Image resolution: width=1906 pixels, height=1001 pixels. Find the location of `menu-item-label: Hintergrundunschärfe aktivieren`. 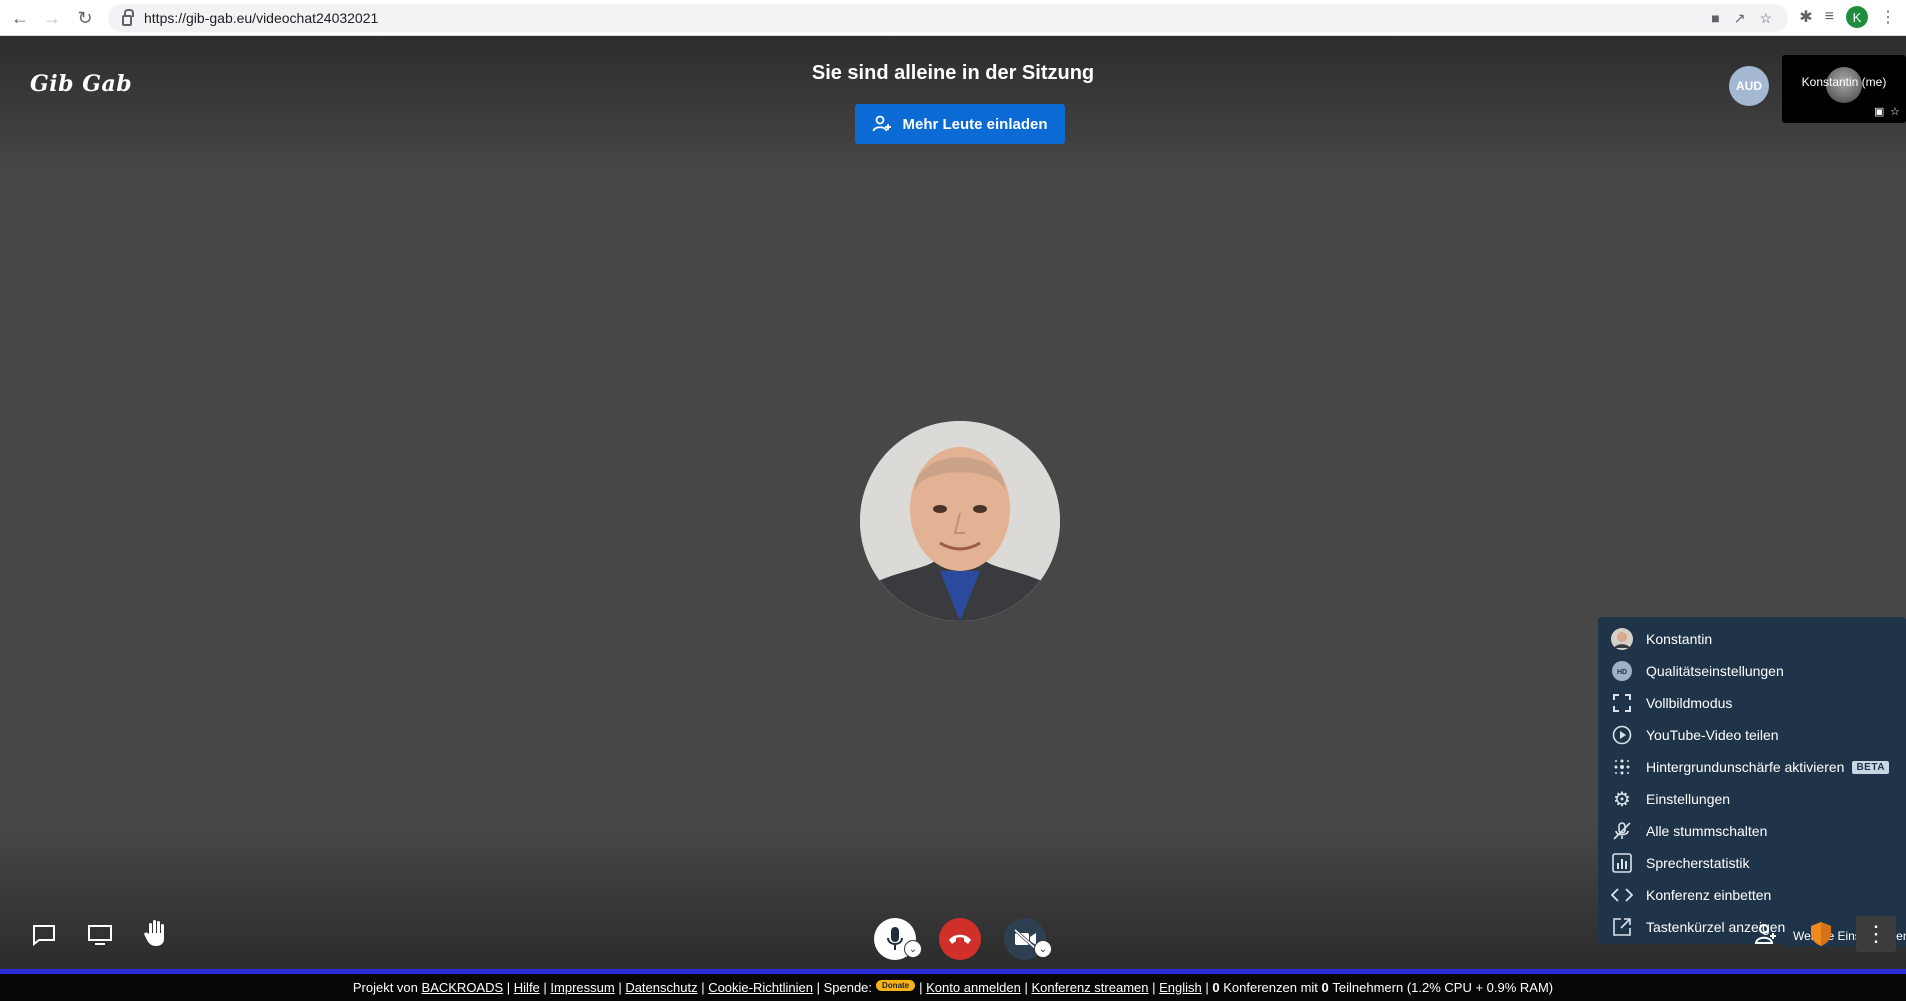

menu-item-label: Hintergrundunschärfe aktivieren is located at coordinates (1745, 767).